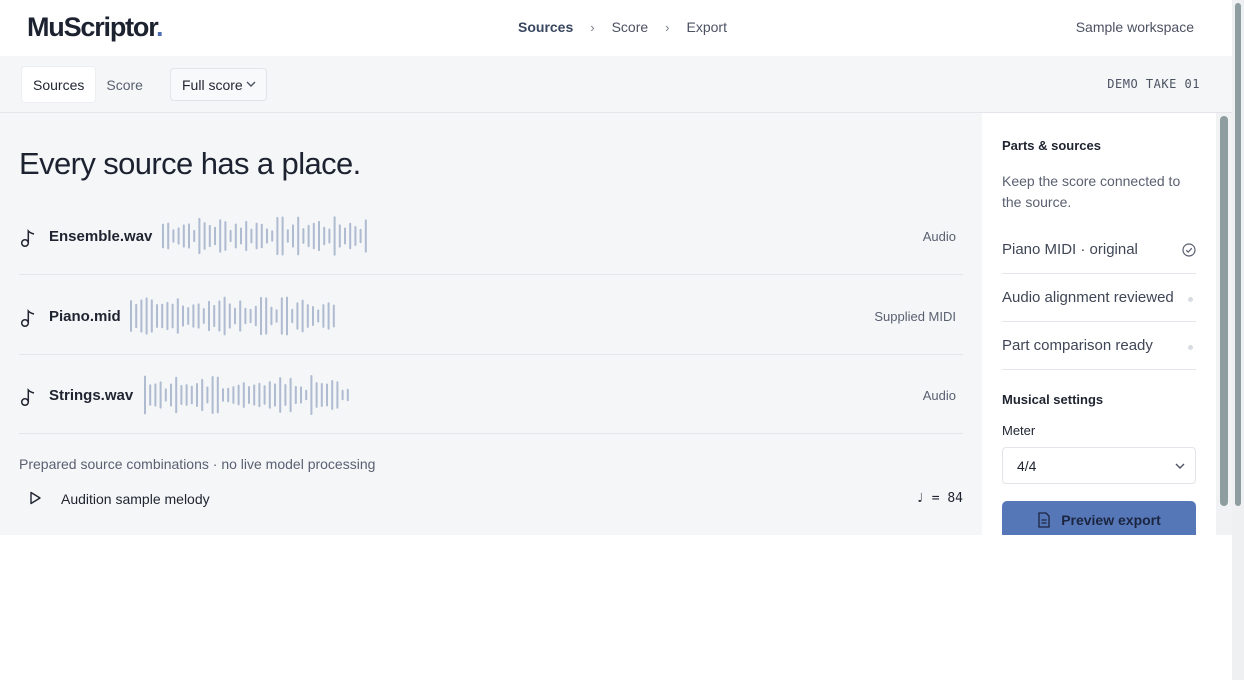  What do you see at coordinates (1238, 254) in the screenshot?
I see `page-scroll-thumb` at bounding box center [1238, 254].